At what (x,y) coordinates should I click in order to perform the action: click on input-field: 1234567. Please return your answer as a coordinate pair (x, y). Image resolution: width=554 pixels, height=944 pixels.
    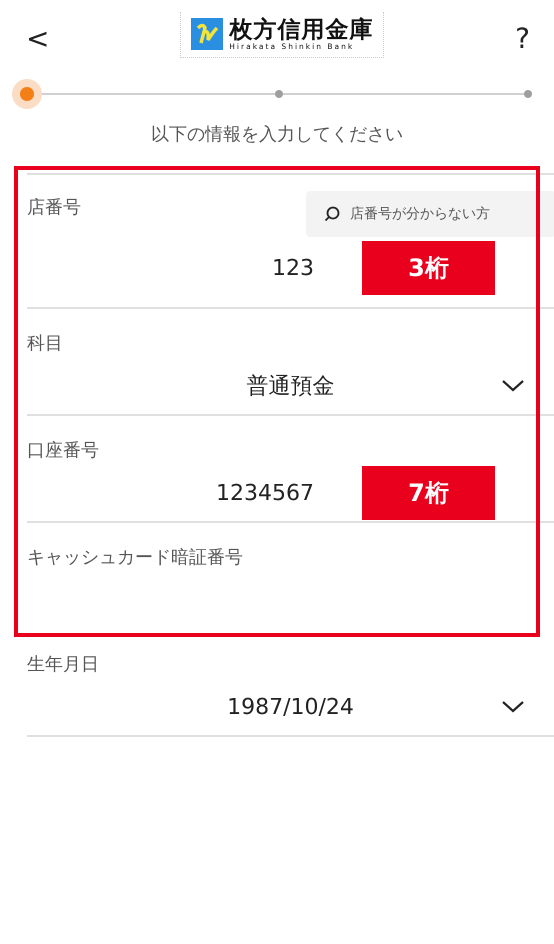
    Looking at the image, I should click on (265, 493).